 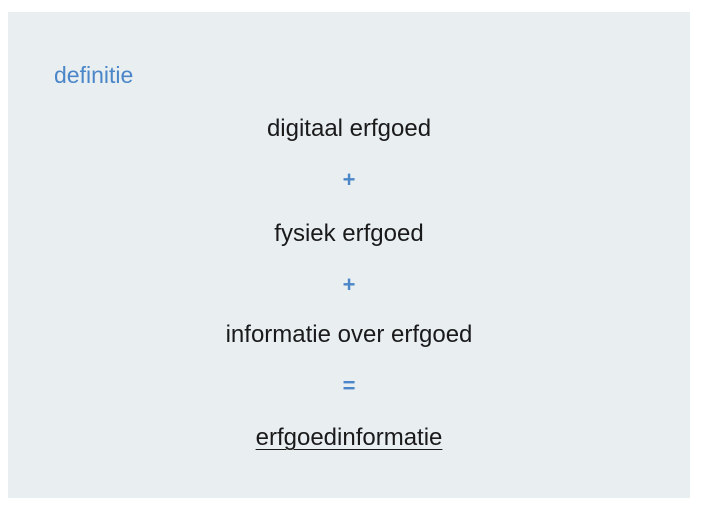 I want to click on equals-operator: =, so click(x=349, y=385).